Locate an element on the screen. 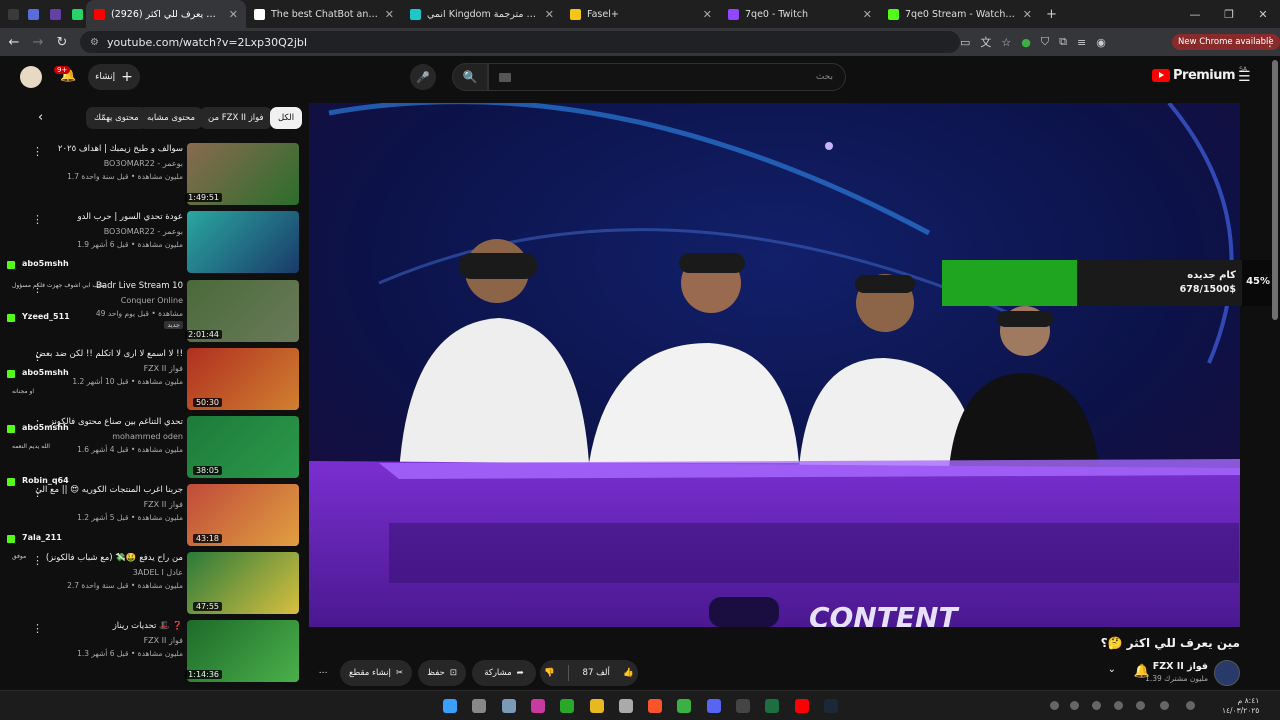 The width and height of the screenshot is (1280, 720). voice-search-mic-icon: 🎤 is located at coordinates (423, 77).